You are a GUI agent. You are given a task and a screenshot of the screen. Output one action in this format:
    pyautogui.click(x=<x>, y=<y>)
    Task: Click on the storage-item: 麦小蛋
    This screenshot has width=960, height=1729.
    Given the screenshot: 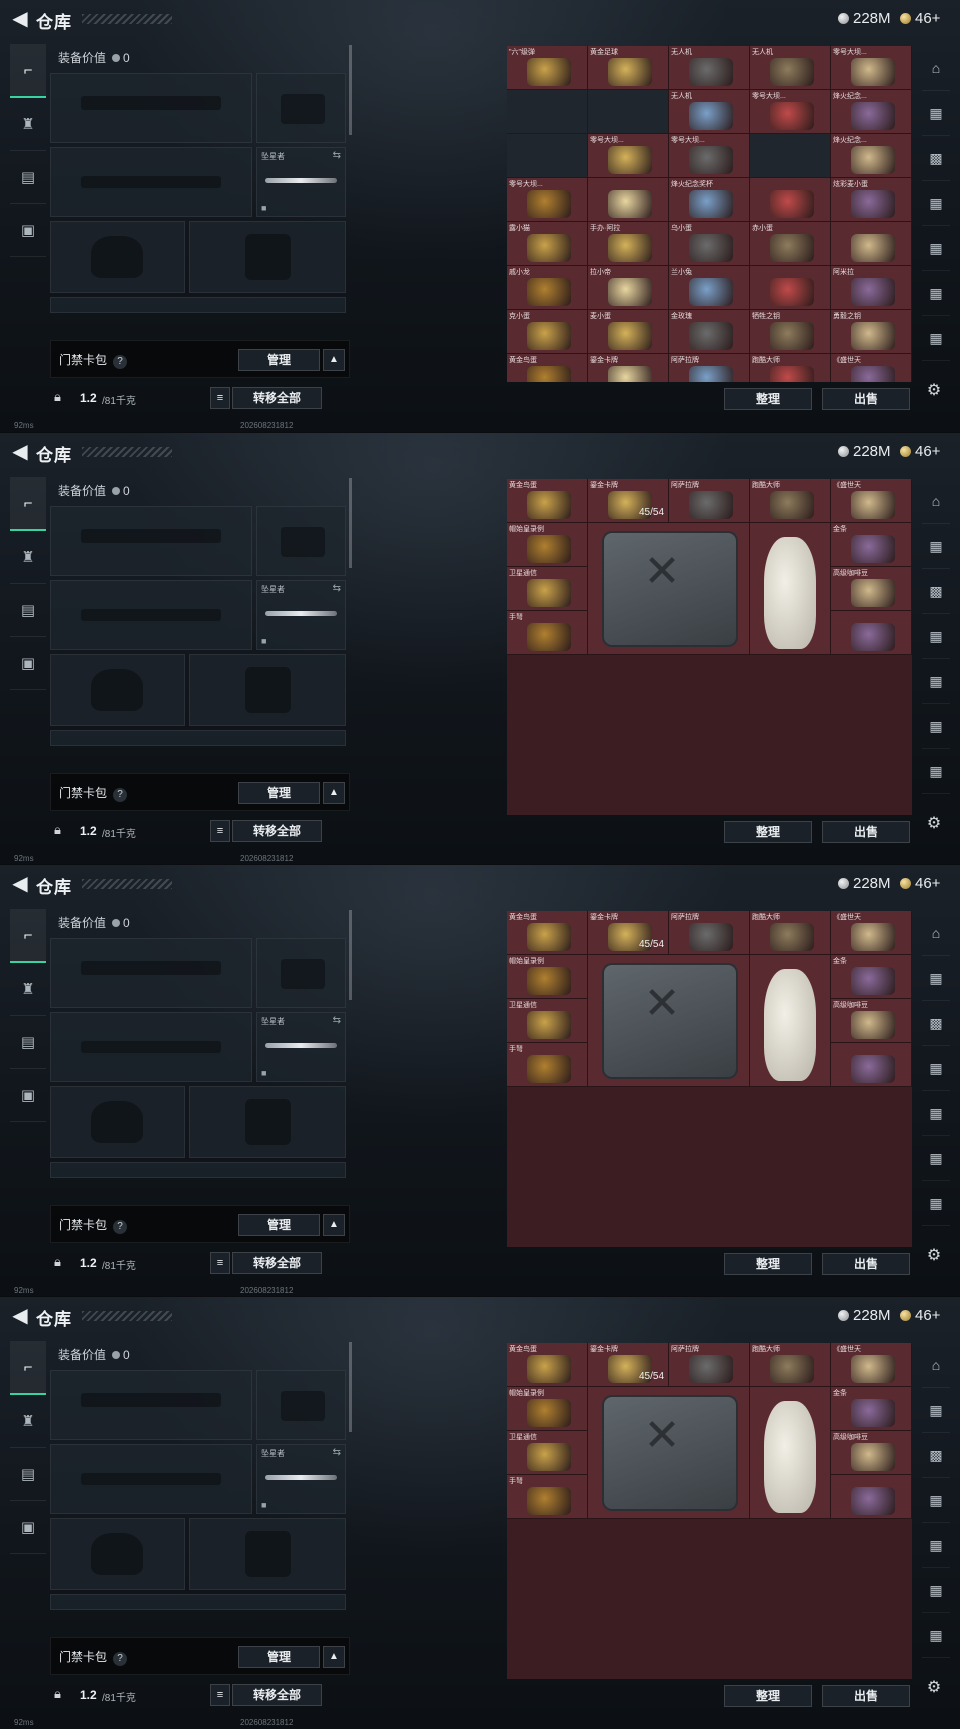 What is the action you would take?
    pyautogui.click(x=628, y=332)
    